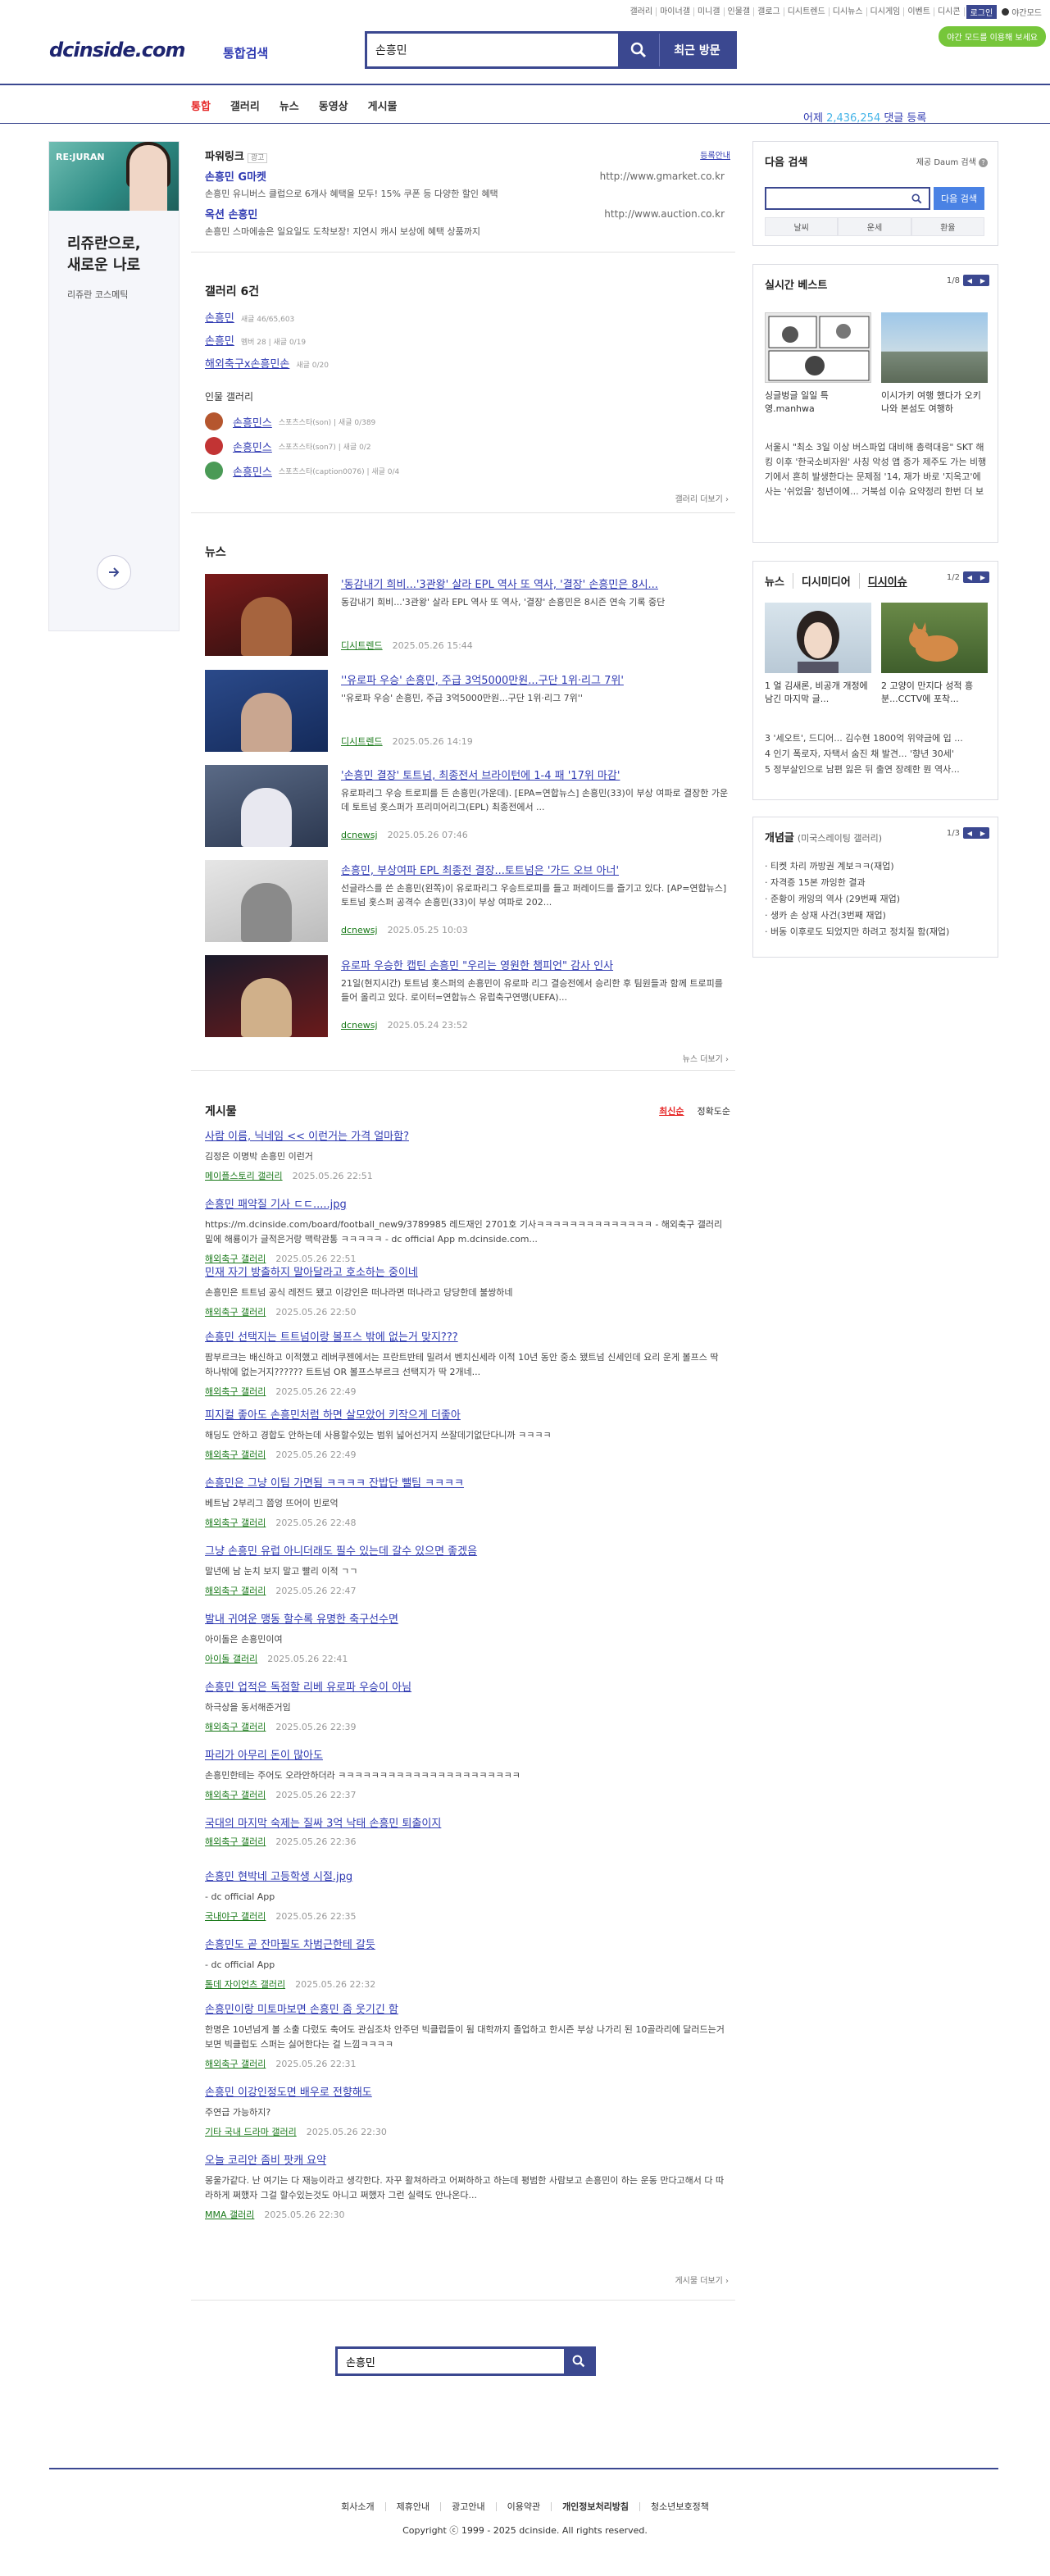 This screenshot has width=1050, height=2576. I want to click on dark-mode-promo: 야간 모드를 이용해 보세요, so click(992, 37).